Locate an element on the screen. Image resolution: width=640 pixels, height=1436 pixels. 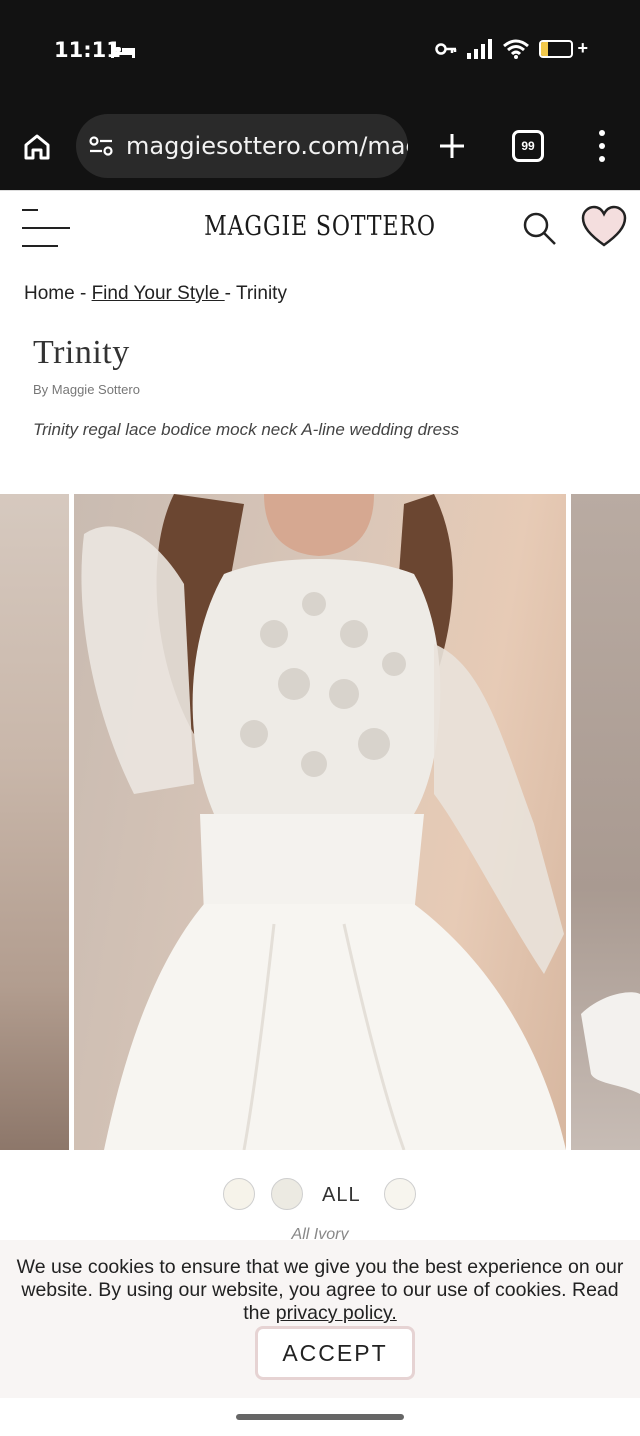
signal-icon is located at coordinates (480, 48).